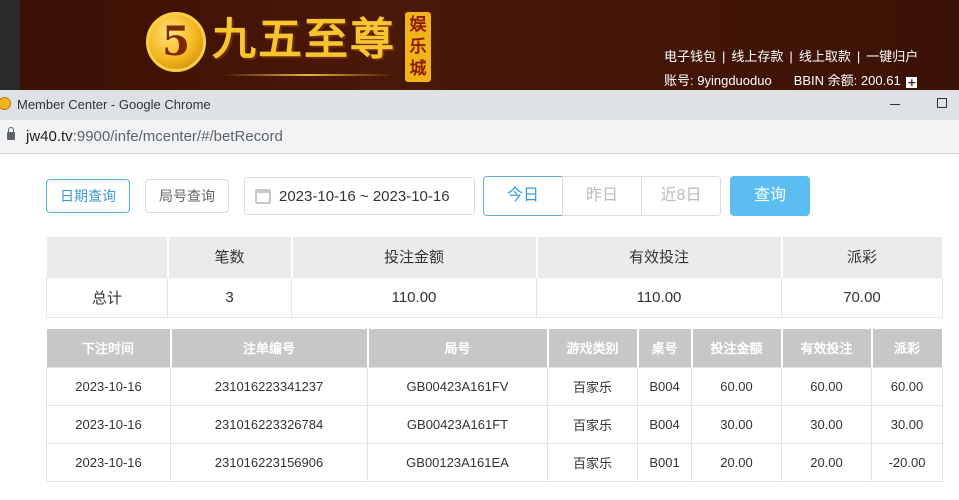  Describe the element at coordinates (269, 424) in the screenshot. I see `cell-bet-id: 231016223326784` at that location.